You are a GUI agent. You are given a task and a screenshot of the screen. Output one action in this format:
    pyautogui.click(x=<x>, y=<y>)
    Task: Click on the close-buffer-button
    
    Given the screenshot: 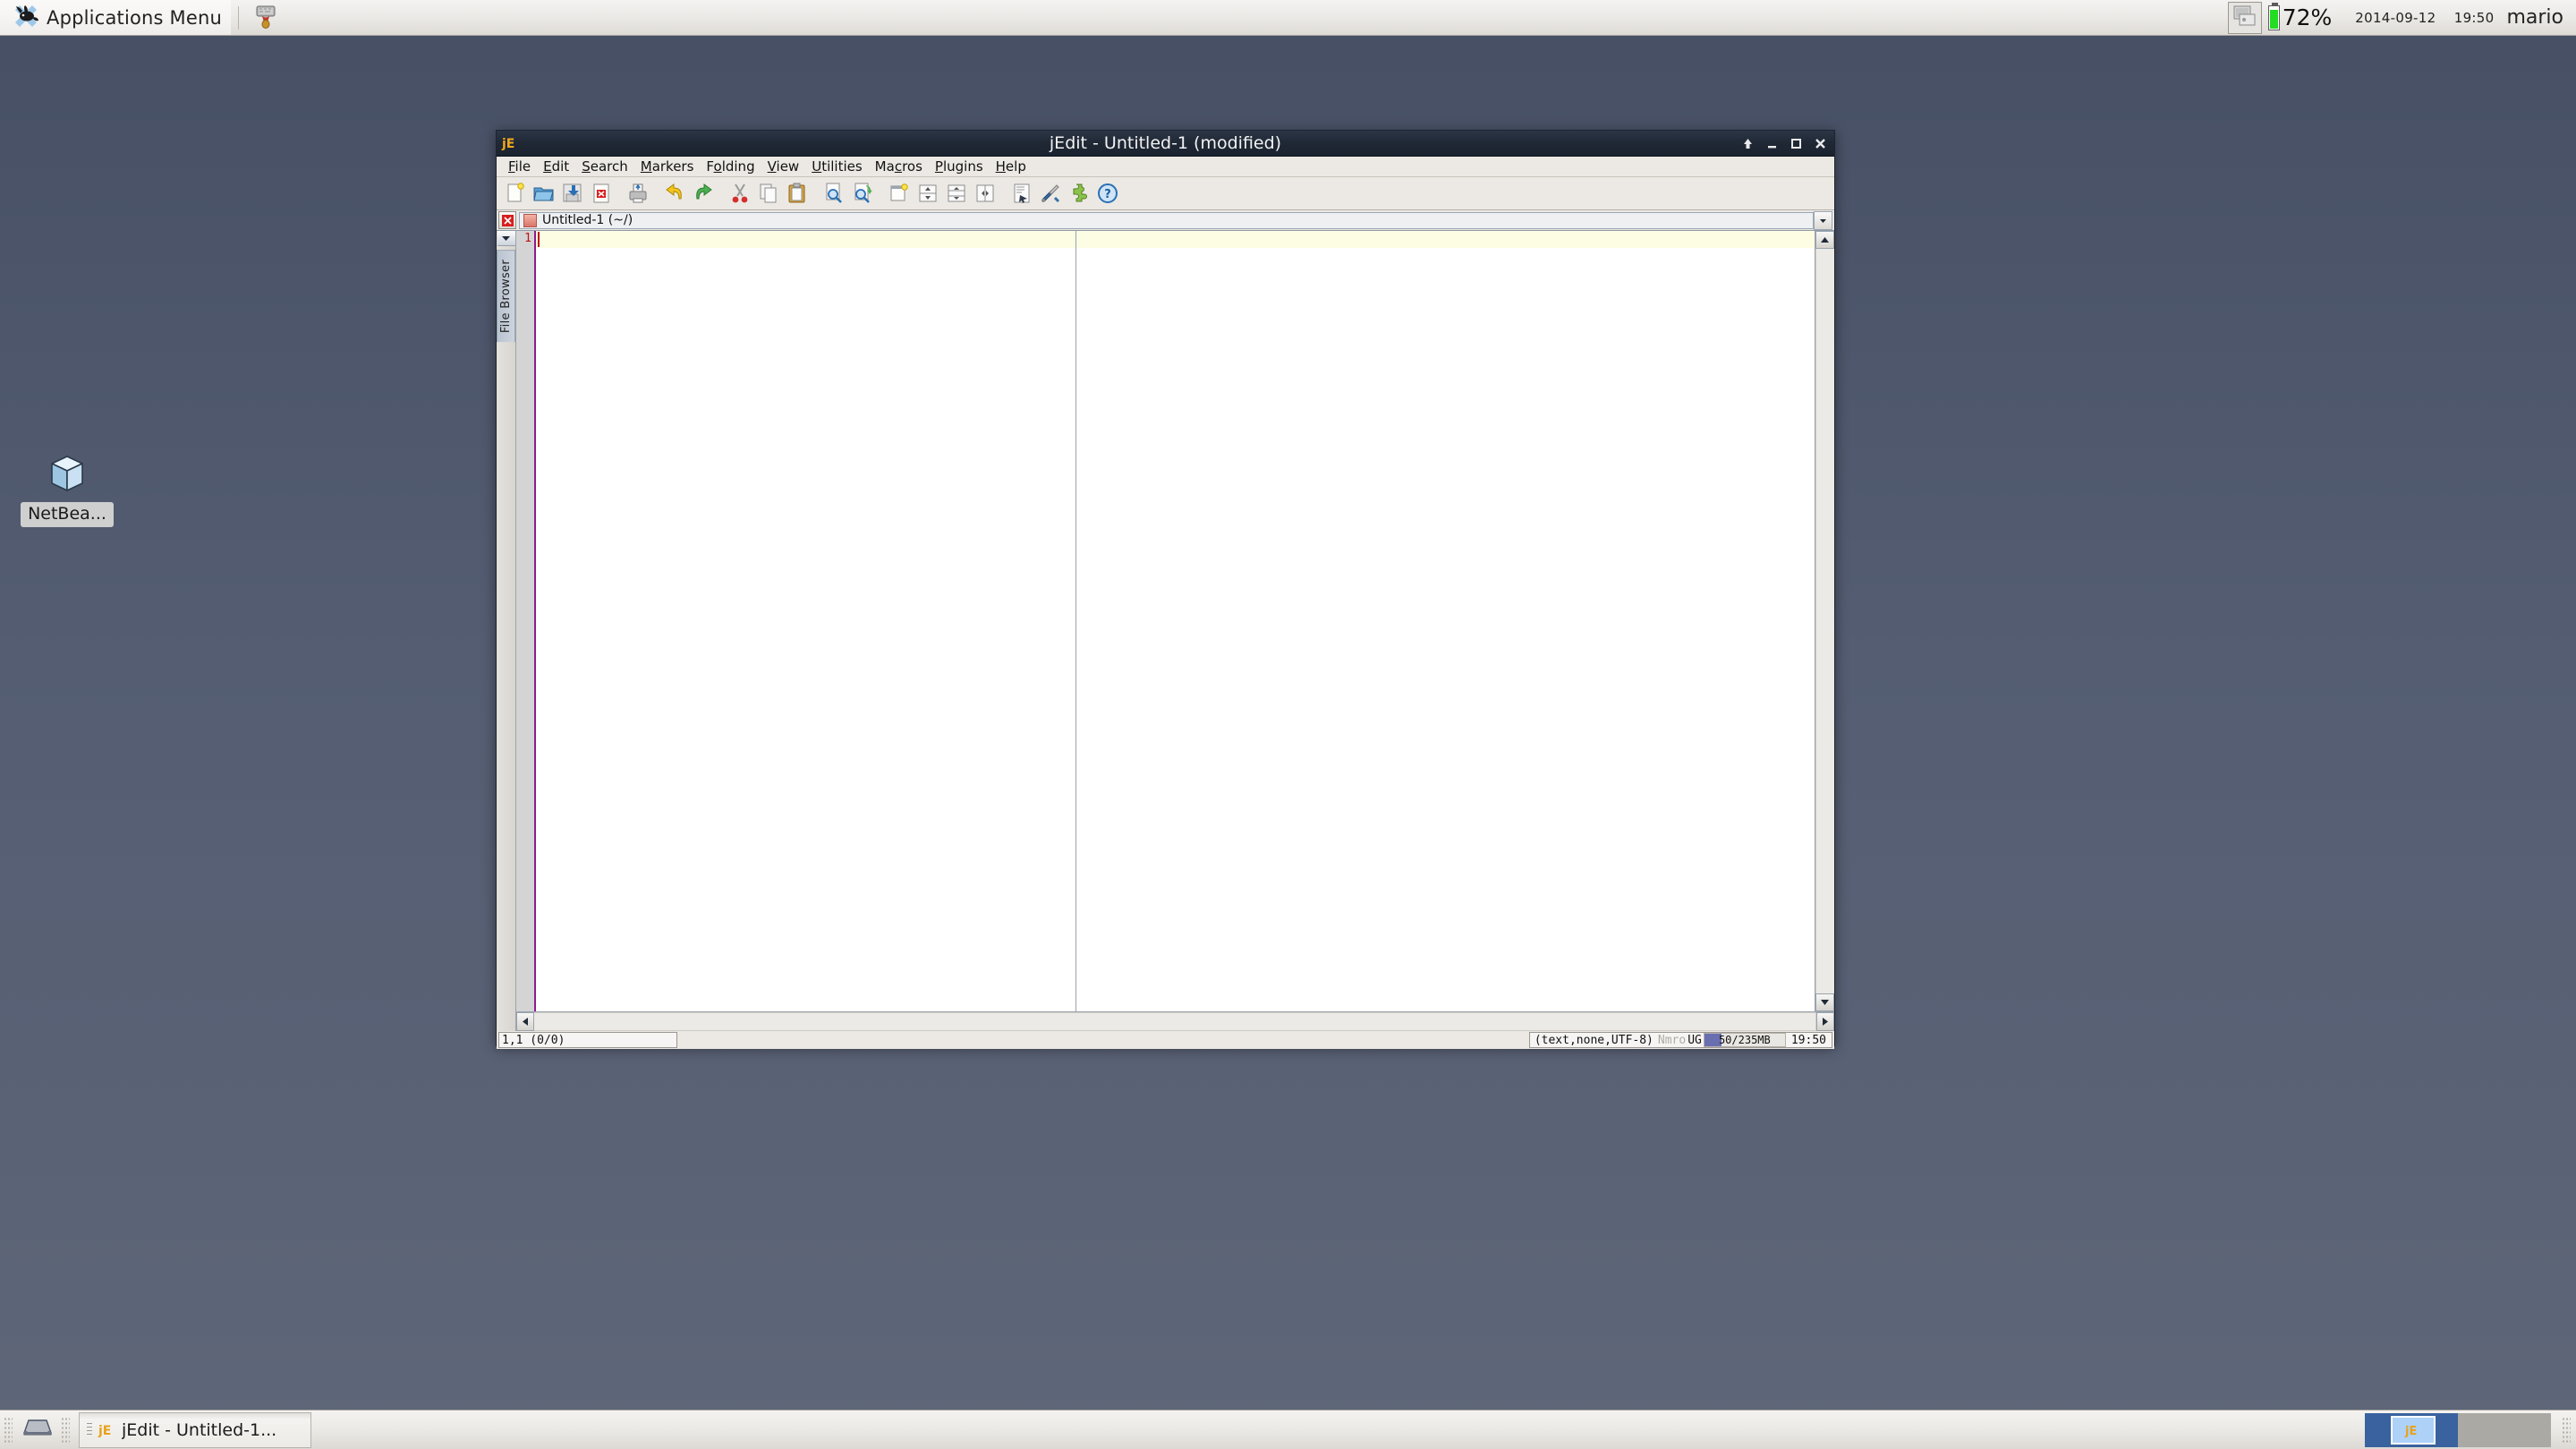 What is the action you would take?
    pyautogui.click(x=507, y=220)
    